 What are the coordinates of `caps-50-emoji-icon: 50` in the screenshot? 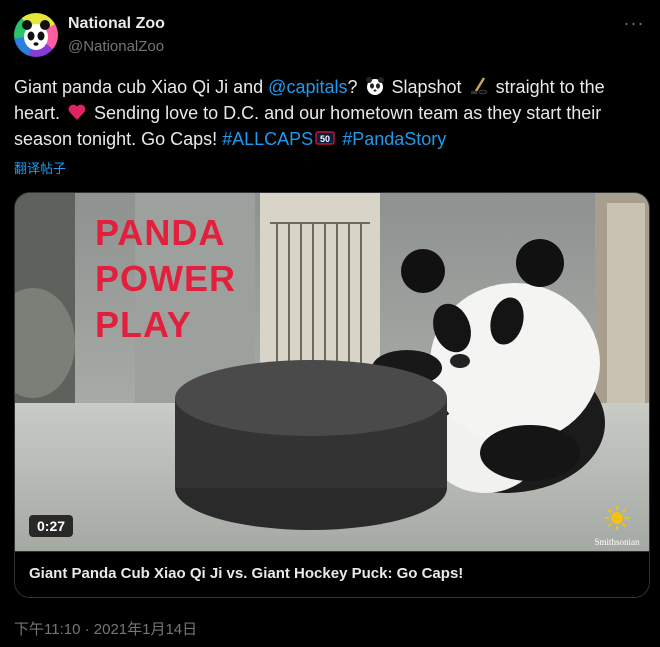 It's located at (325, 138).